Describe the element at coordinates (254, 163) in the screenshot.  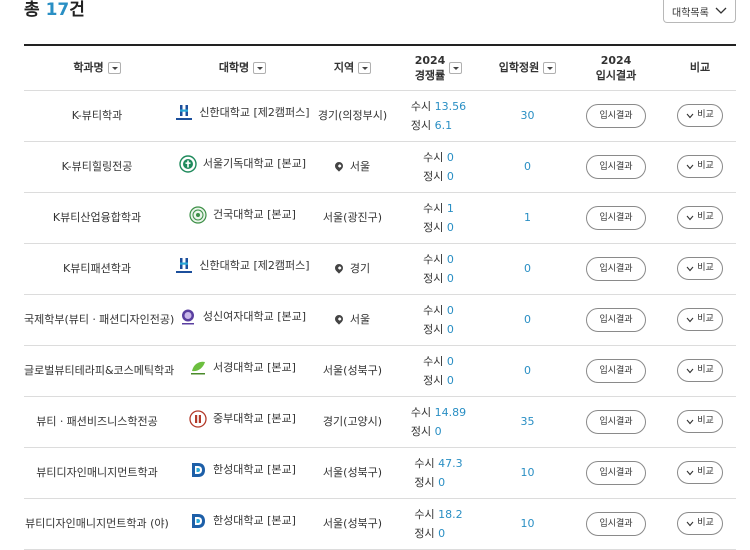
I see `univ-name: 서울기독대학교 [본교]` at that location.